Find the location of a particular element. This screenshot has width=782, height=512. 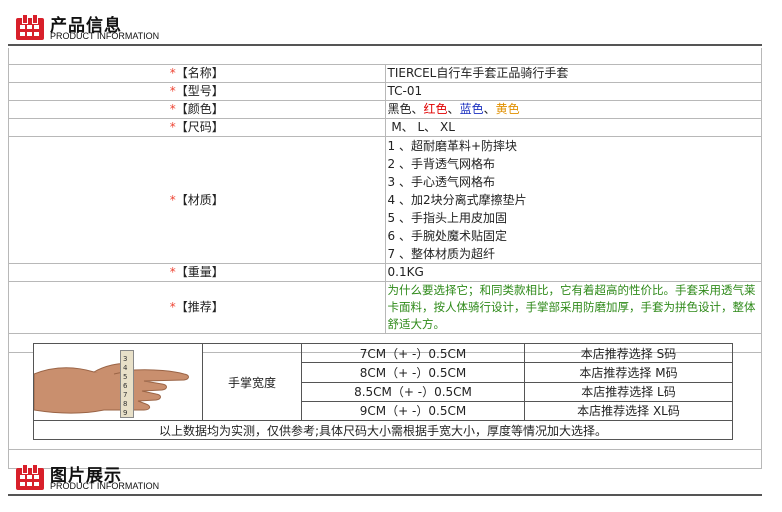

size-recommend: 本店推荐选择 S码 is located at coordinates (628, 353).